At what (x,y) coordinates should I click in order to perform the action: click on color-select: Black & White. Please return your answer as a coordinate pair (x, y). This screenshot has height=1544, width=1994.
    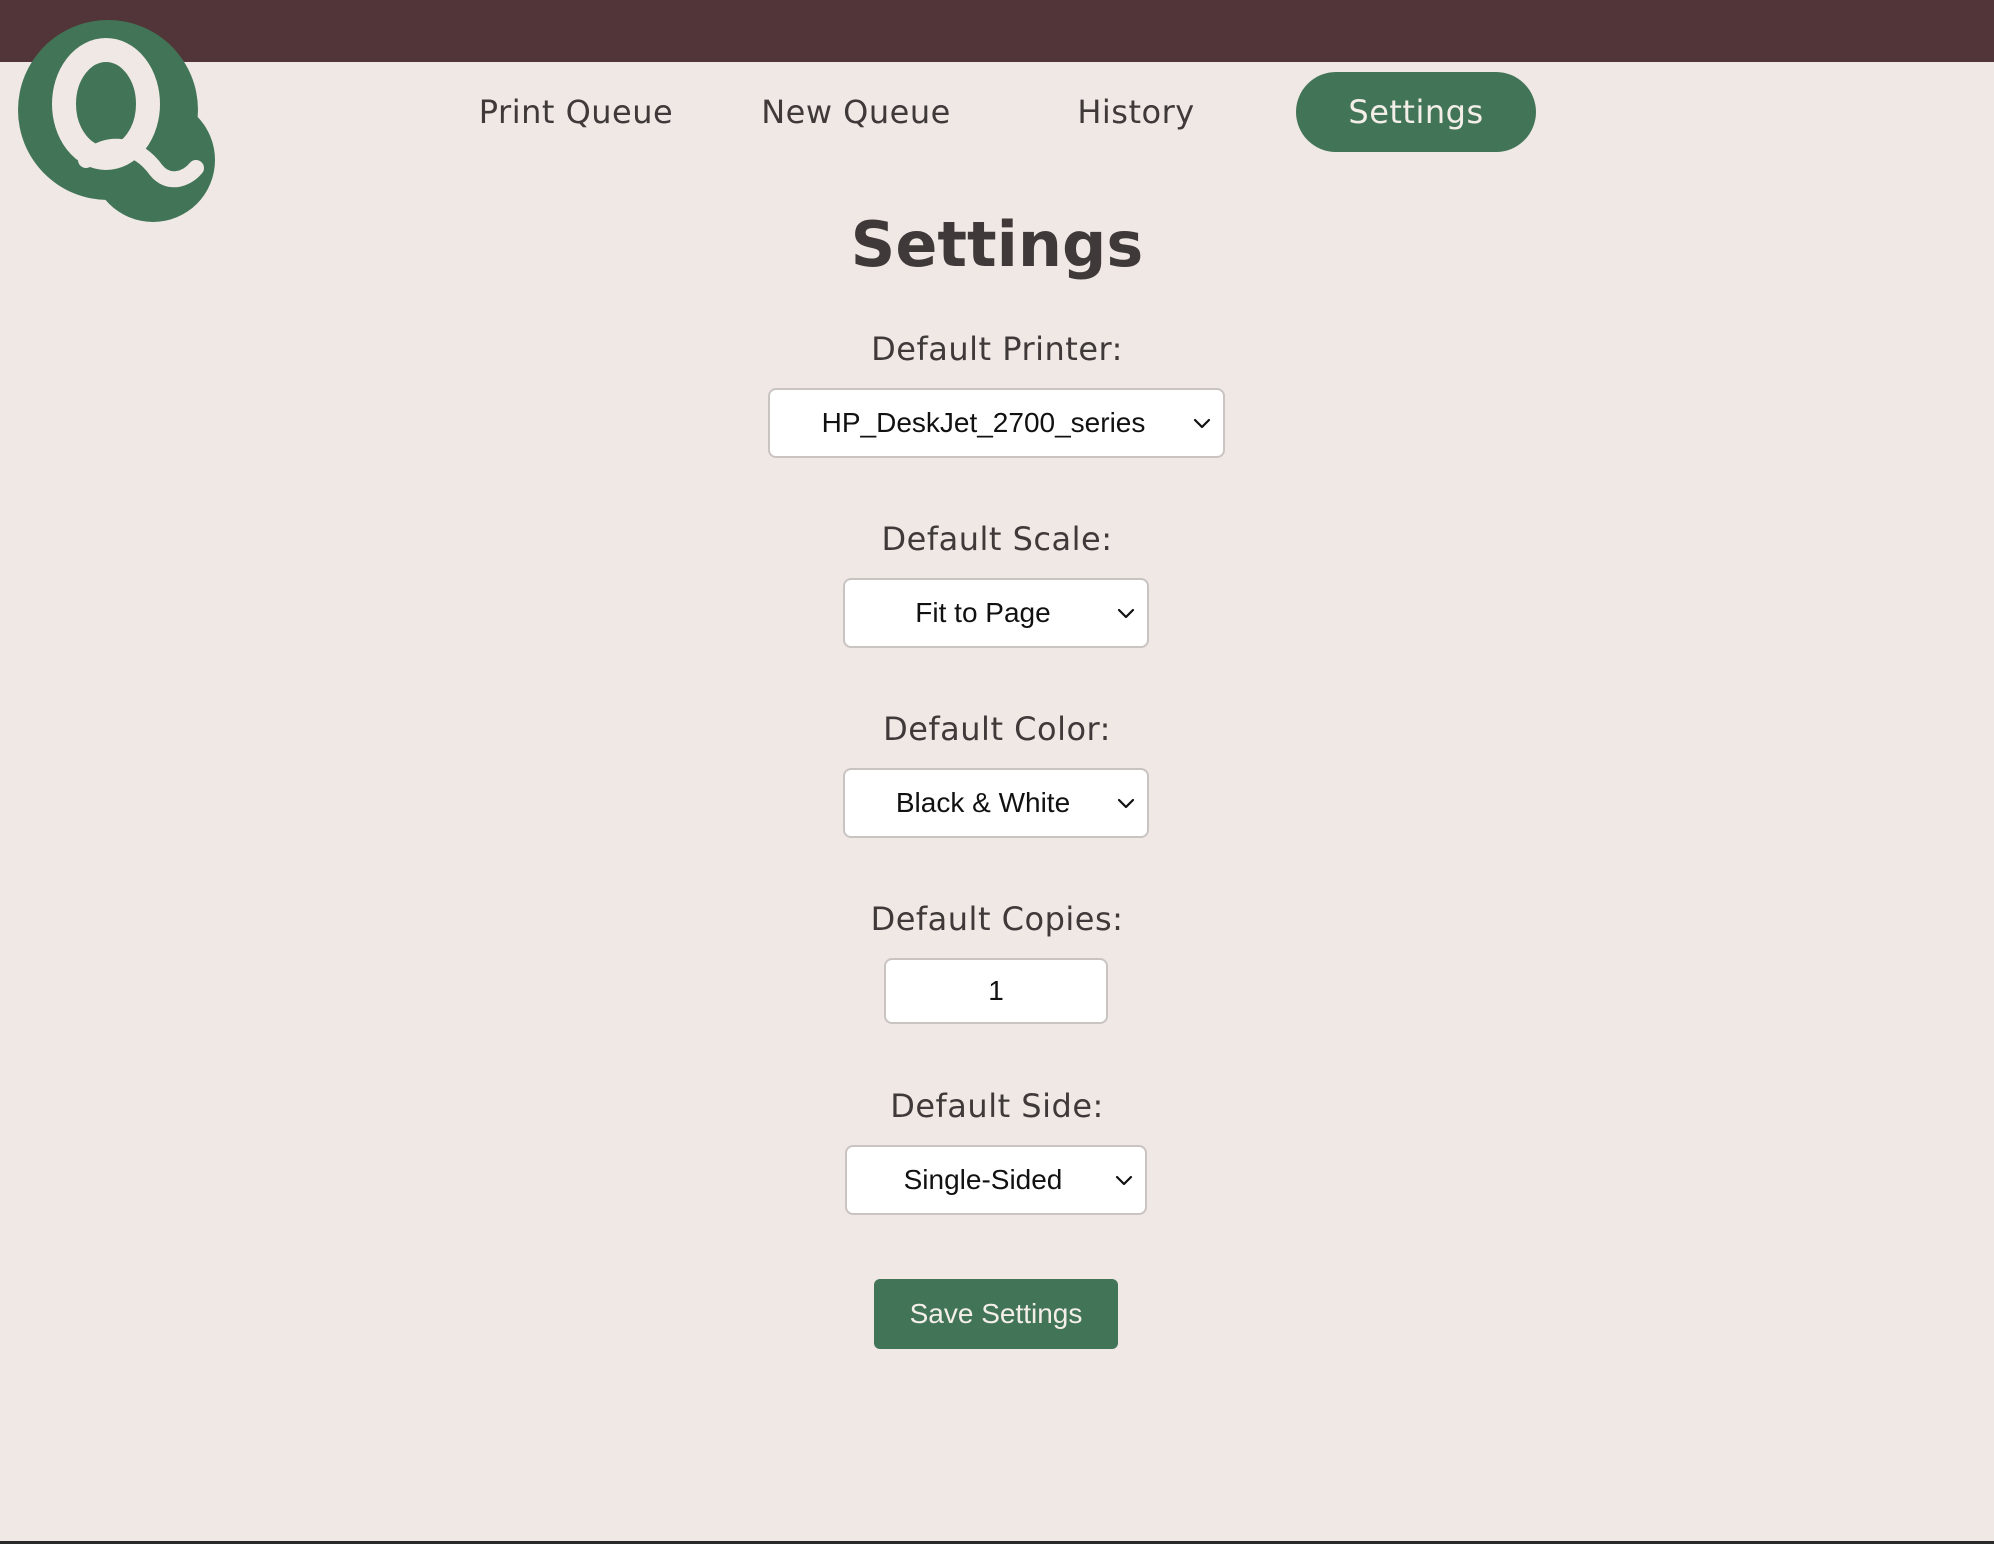
    Looking at the image, I should click on (996, 803).